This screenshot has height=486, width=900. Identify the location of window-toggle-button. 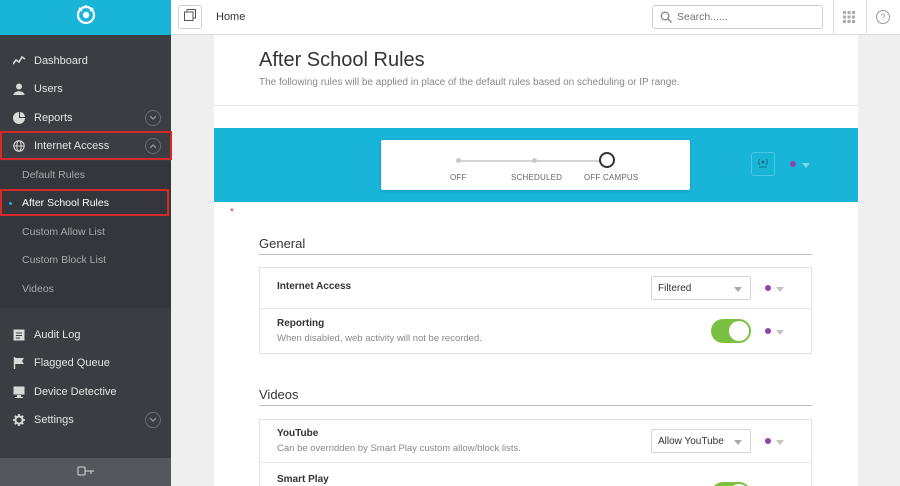
(190, 17).